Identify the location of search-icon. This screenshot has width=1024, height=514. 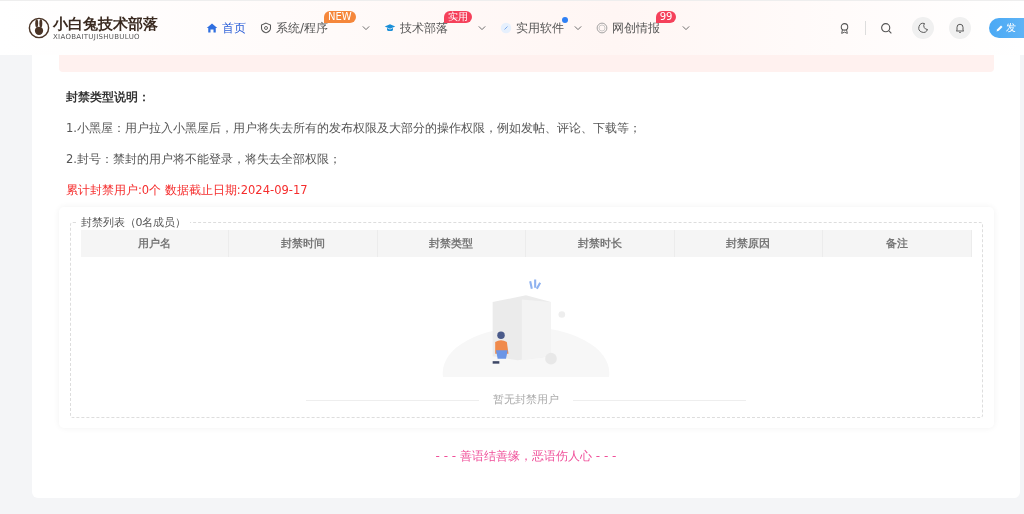
(886, 28).